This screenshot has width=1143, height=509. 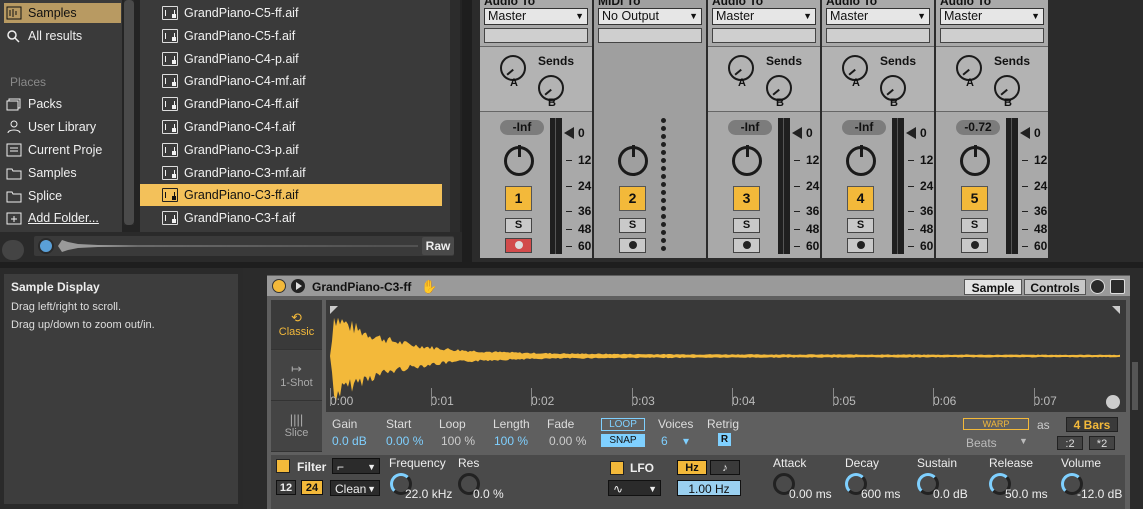 What do you see at coordinates (291, 150) in the screenshot?
I see `file-item: GrandPiano-C3-p.aif` at bounding box center [291, 150].